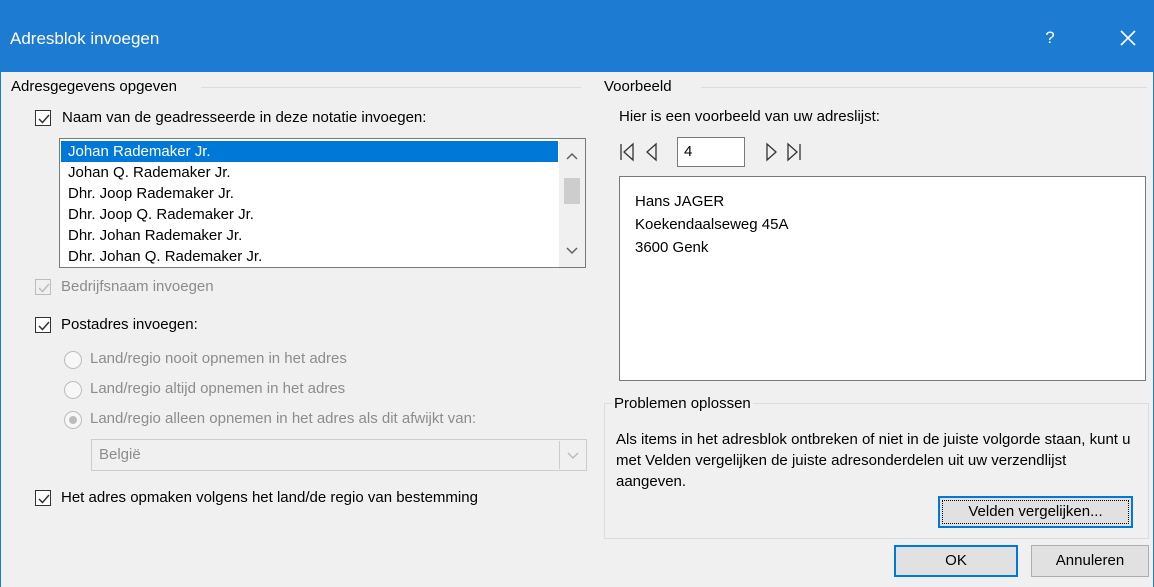  What do you see at coordinates (956, 561) in the screenshot?
I see `ok-button: OK` at bounding box center [956, 561].